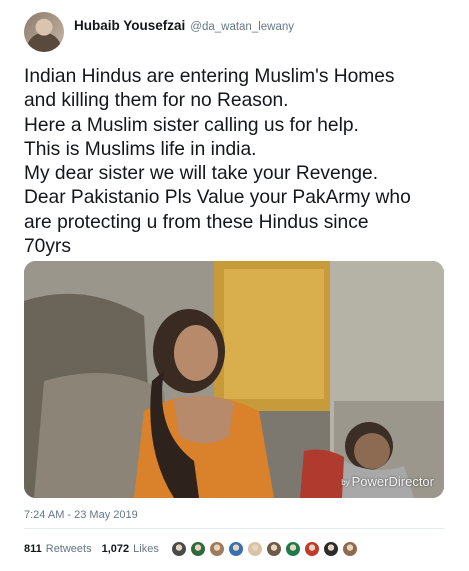  What do you see at coordinates (33, 549) in the screenshot?
I see `retweets-count: 811` at bounding box center [33, 549].